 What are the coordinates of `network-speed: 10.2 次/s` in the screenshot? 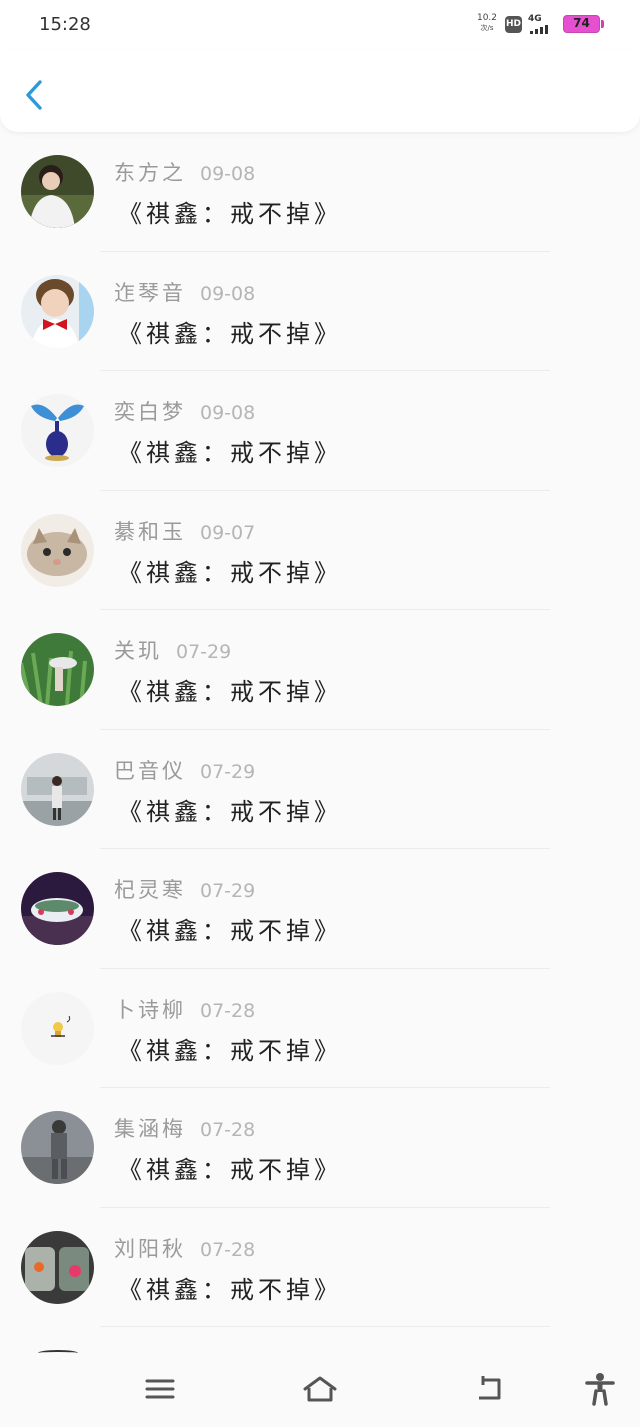 It's located at (487, 23).